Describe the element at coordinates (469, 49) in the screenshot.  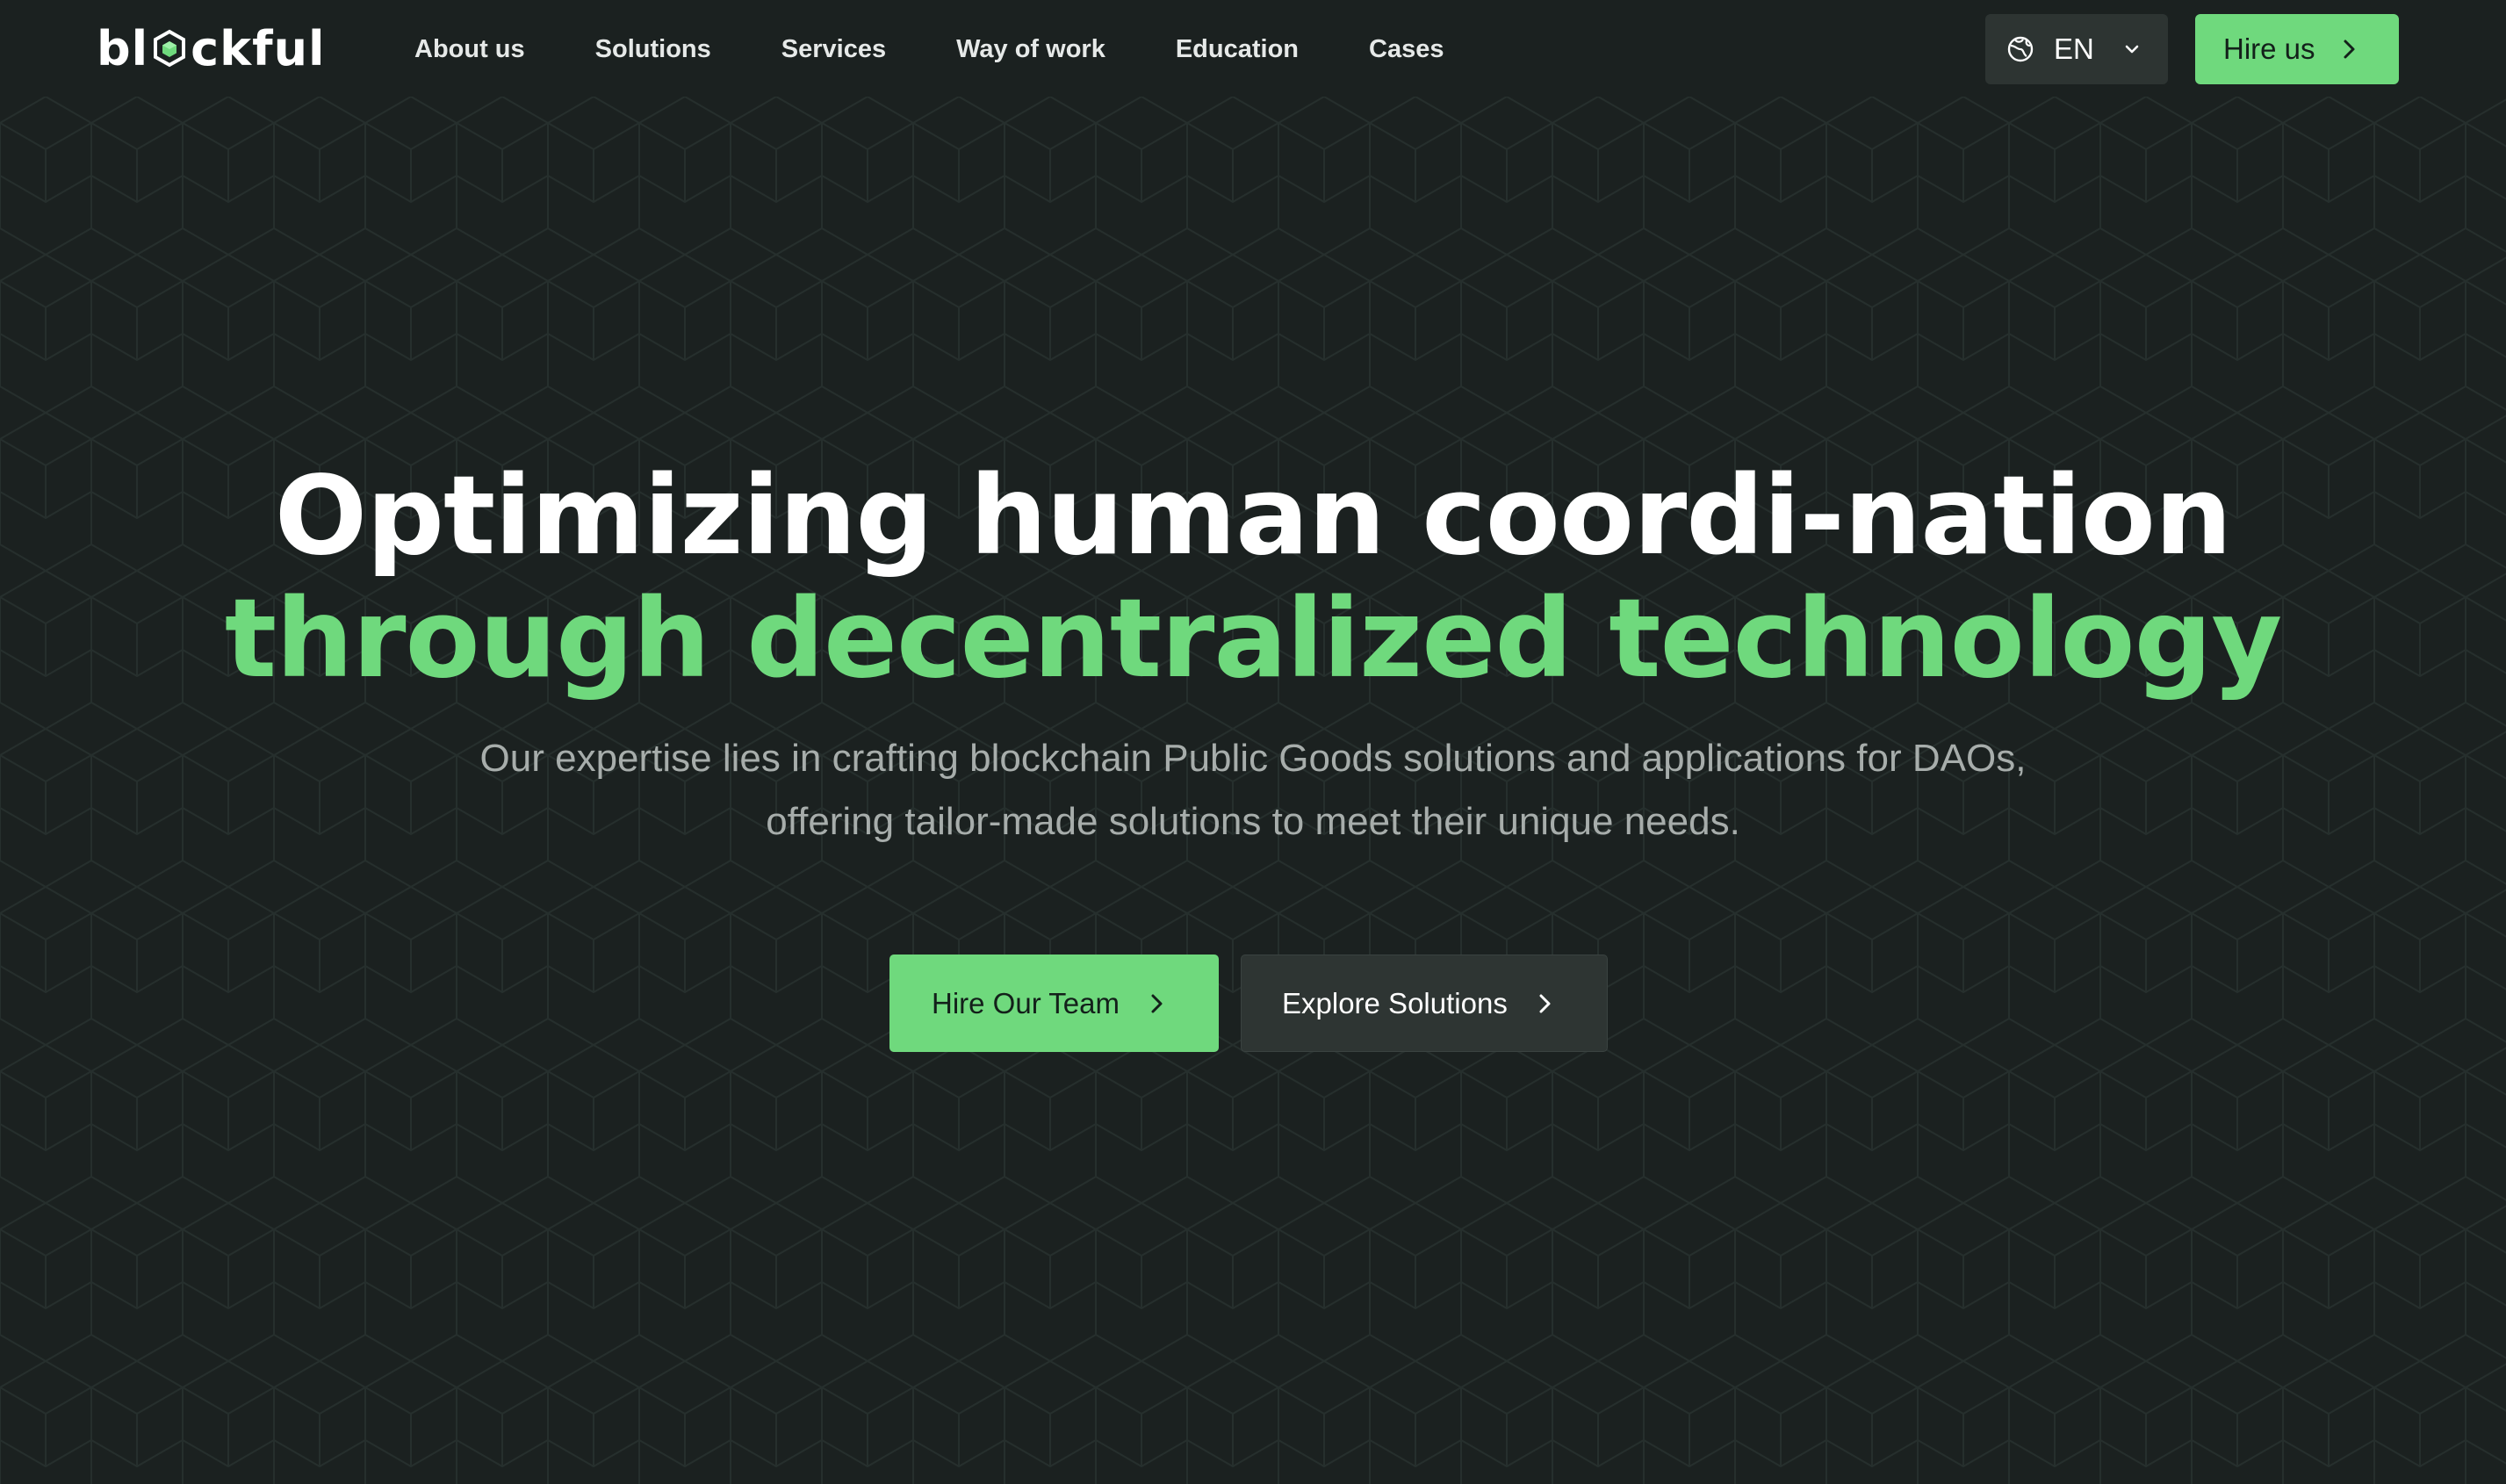
I see `nav-item-about-us: About us` at that location.